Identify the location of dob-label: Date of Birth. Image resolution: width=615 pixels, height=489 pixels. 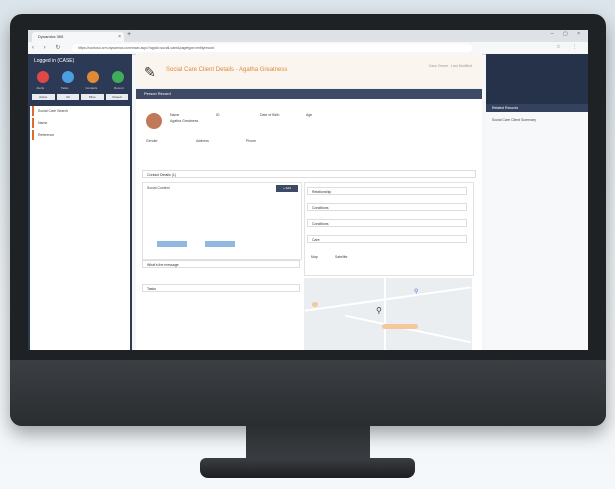
(270, 115).